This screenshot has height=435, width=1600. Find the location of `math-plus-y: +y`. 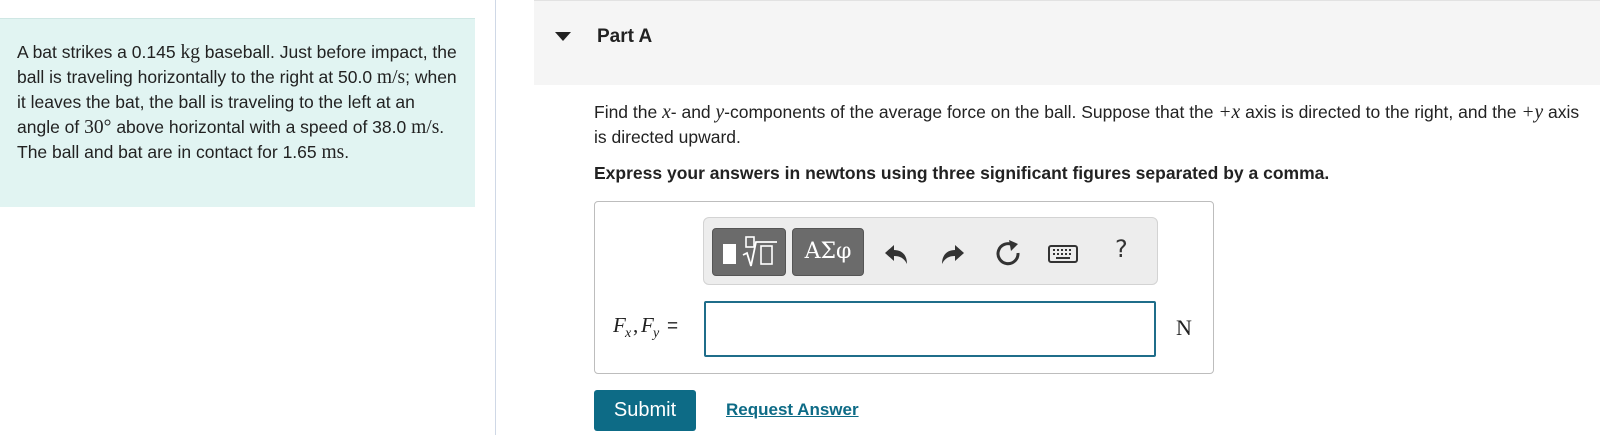

math-plus-y: +y is located at coordinates (1532, 112).